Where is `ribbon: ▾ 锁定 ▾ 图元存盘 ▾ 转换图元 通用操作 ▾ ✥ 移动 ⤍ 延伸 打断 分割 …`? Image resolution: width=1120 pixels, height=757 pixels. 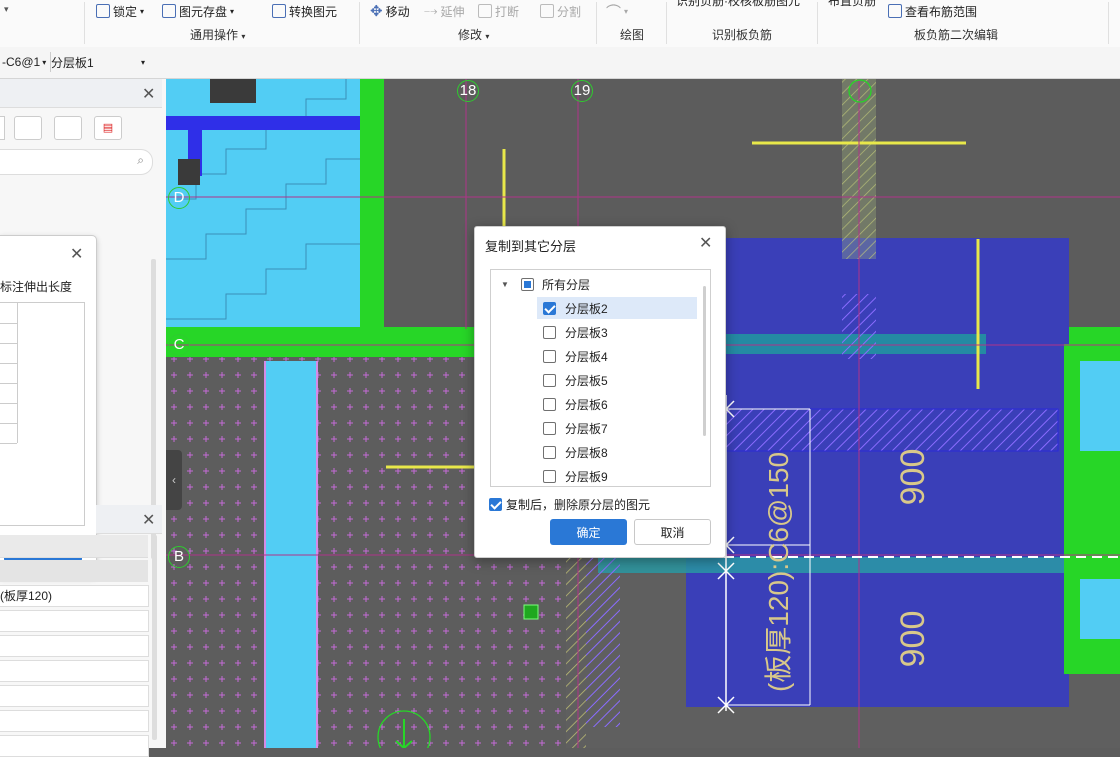 ribbon: ▾ 锁定 ▾ 图元存盘 ▾ 转换图元 通用操作 ▾ ✥ 移动 ⤍ 延伸 打断 分割 … is located at coordinates (560, 24).